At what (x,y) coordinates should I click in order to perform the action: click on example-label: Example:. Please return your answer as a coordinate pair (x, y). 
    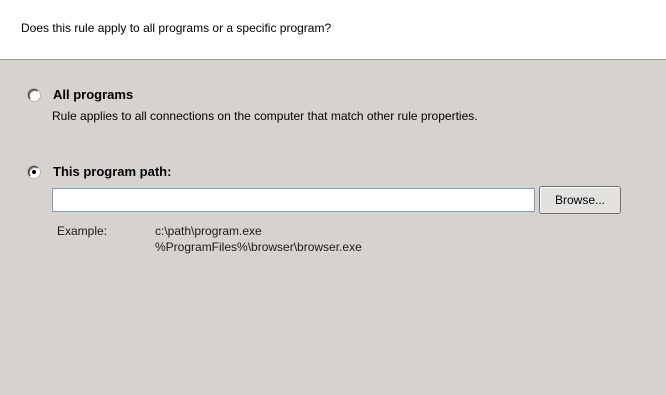
    Looking at the image, I should click on (82, 231).